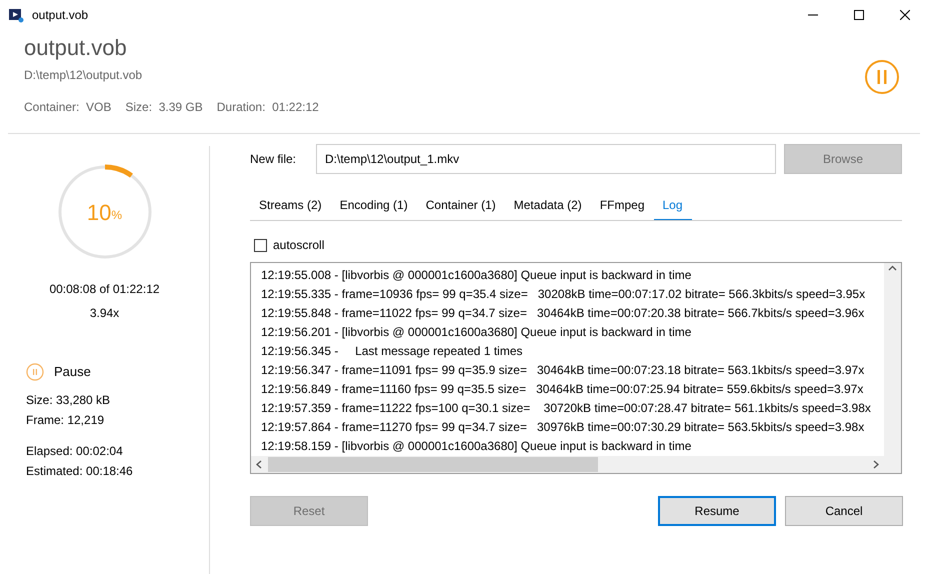 Image resolution: width=928 pixels, height=574 pixels. Describe the element at coordinates (892, 359) in the screenshot. I see `vertical-scrollbar` at that location.